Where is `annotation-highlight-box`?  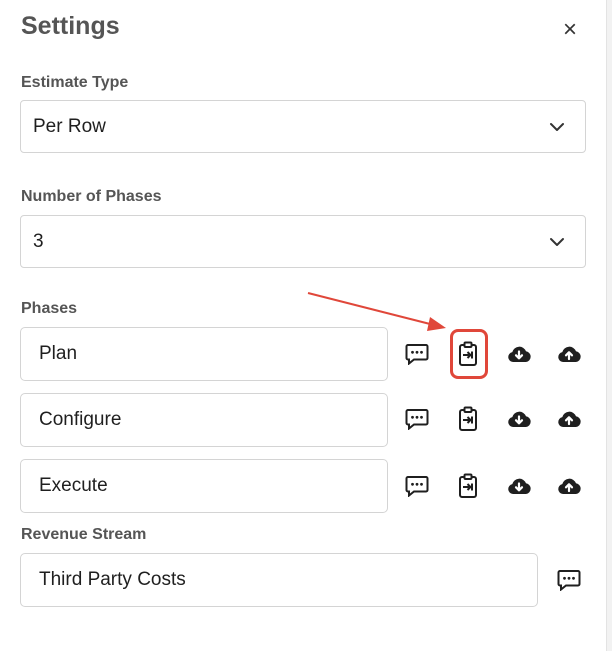 annotation-highlight-box is located at coordinates (469, 354).